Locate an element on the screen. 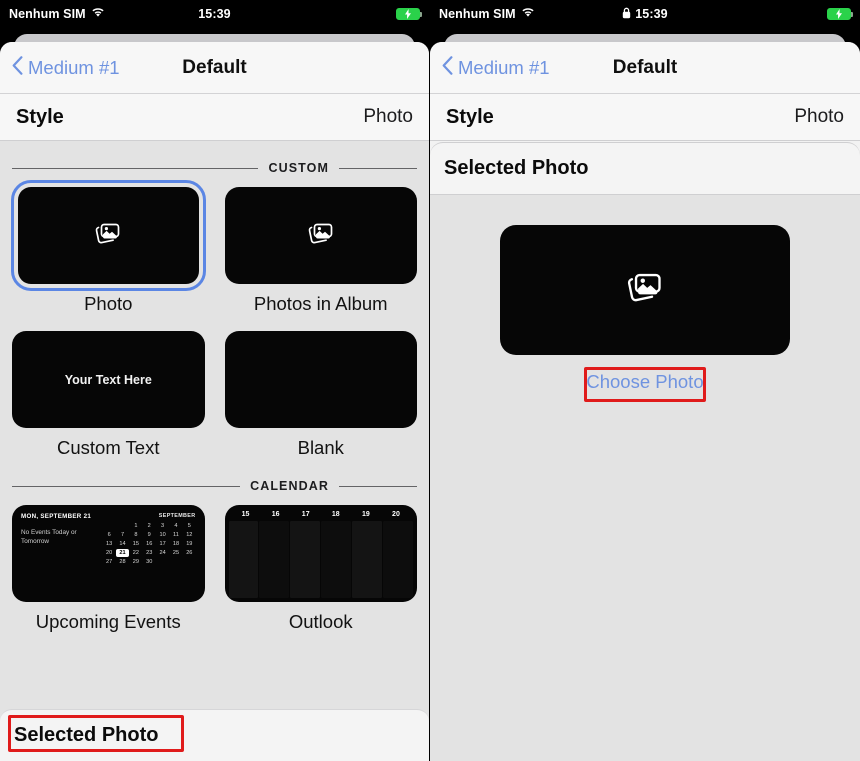  tile-photo is located at coordinates (108, 235).